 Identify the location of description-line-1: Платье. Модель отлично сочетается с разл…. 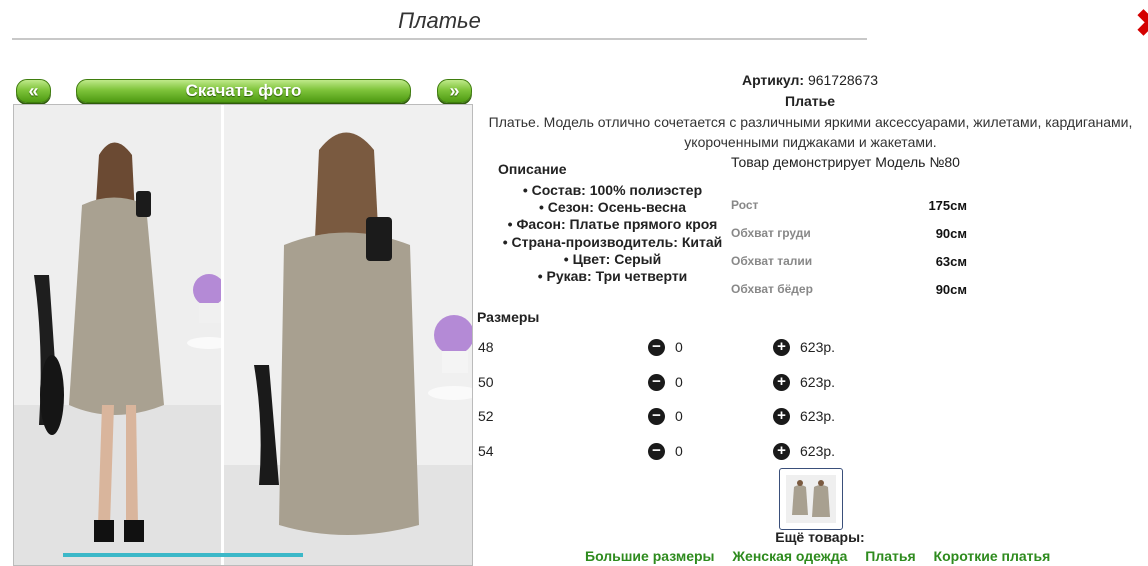
(810, 122).